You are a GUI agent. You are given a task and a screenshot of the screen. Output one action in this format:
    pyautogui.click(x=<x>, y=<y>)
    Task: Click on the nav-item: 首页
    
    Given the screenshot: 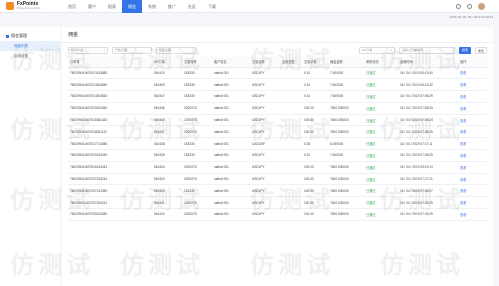 What is the action you would take?
    pyautogui.click(x=72, y=6)
    